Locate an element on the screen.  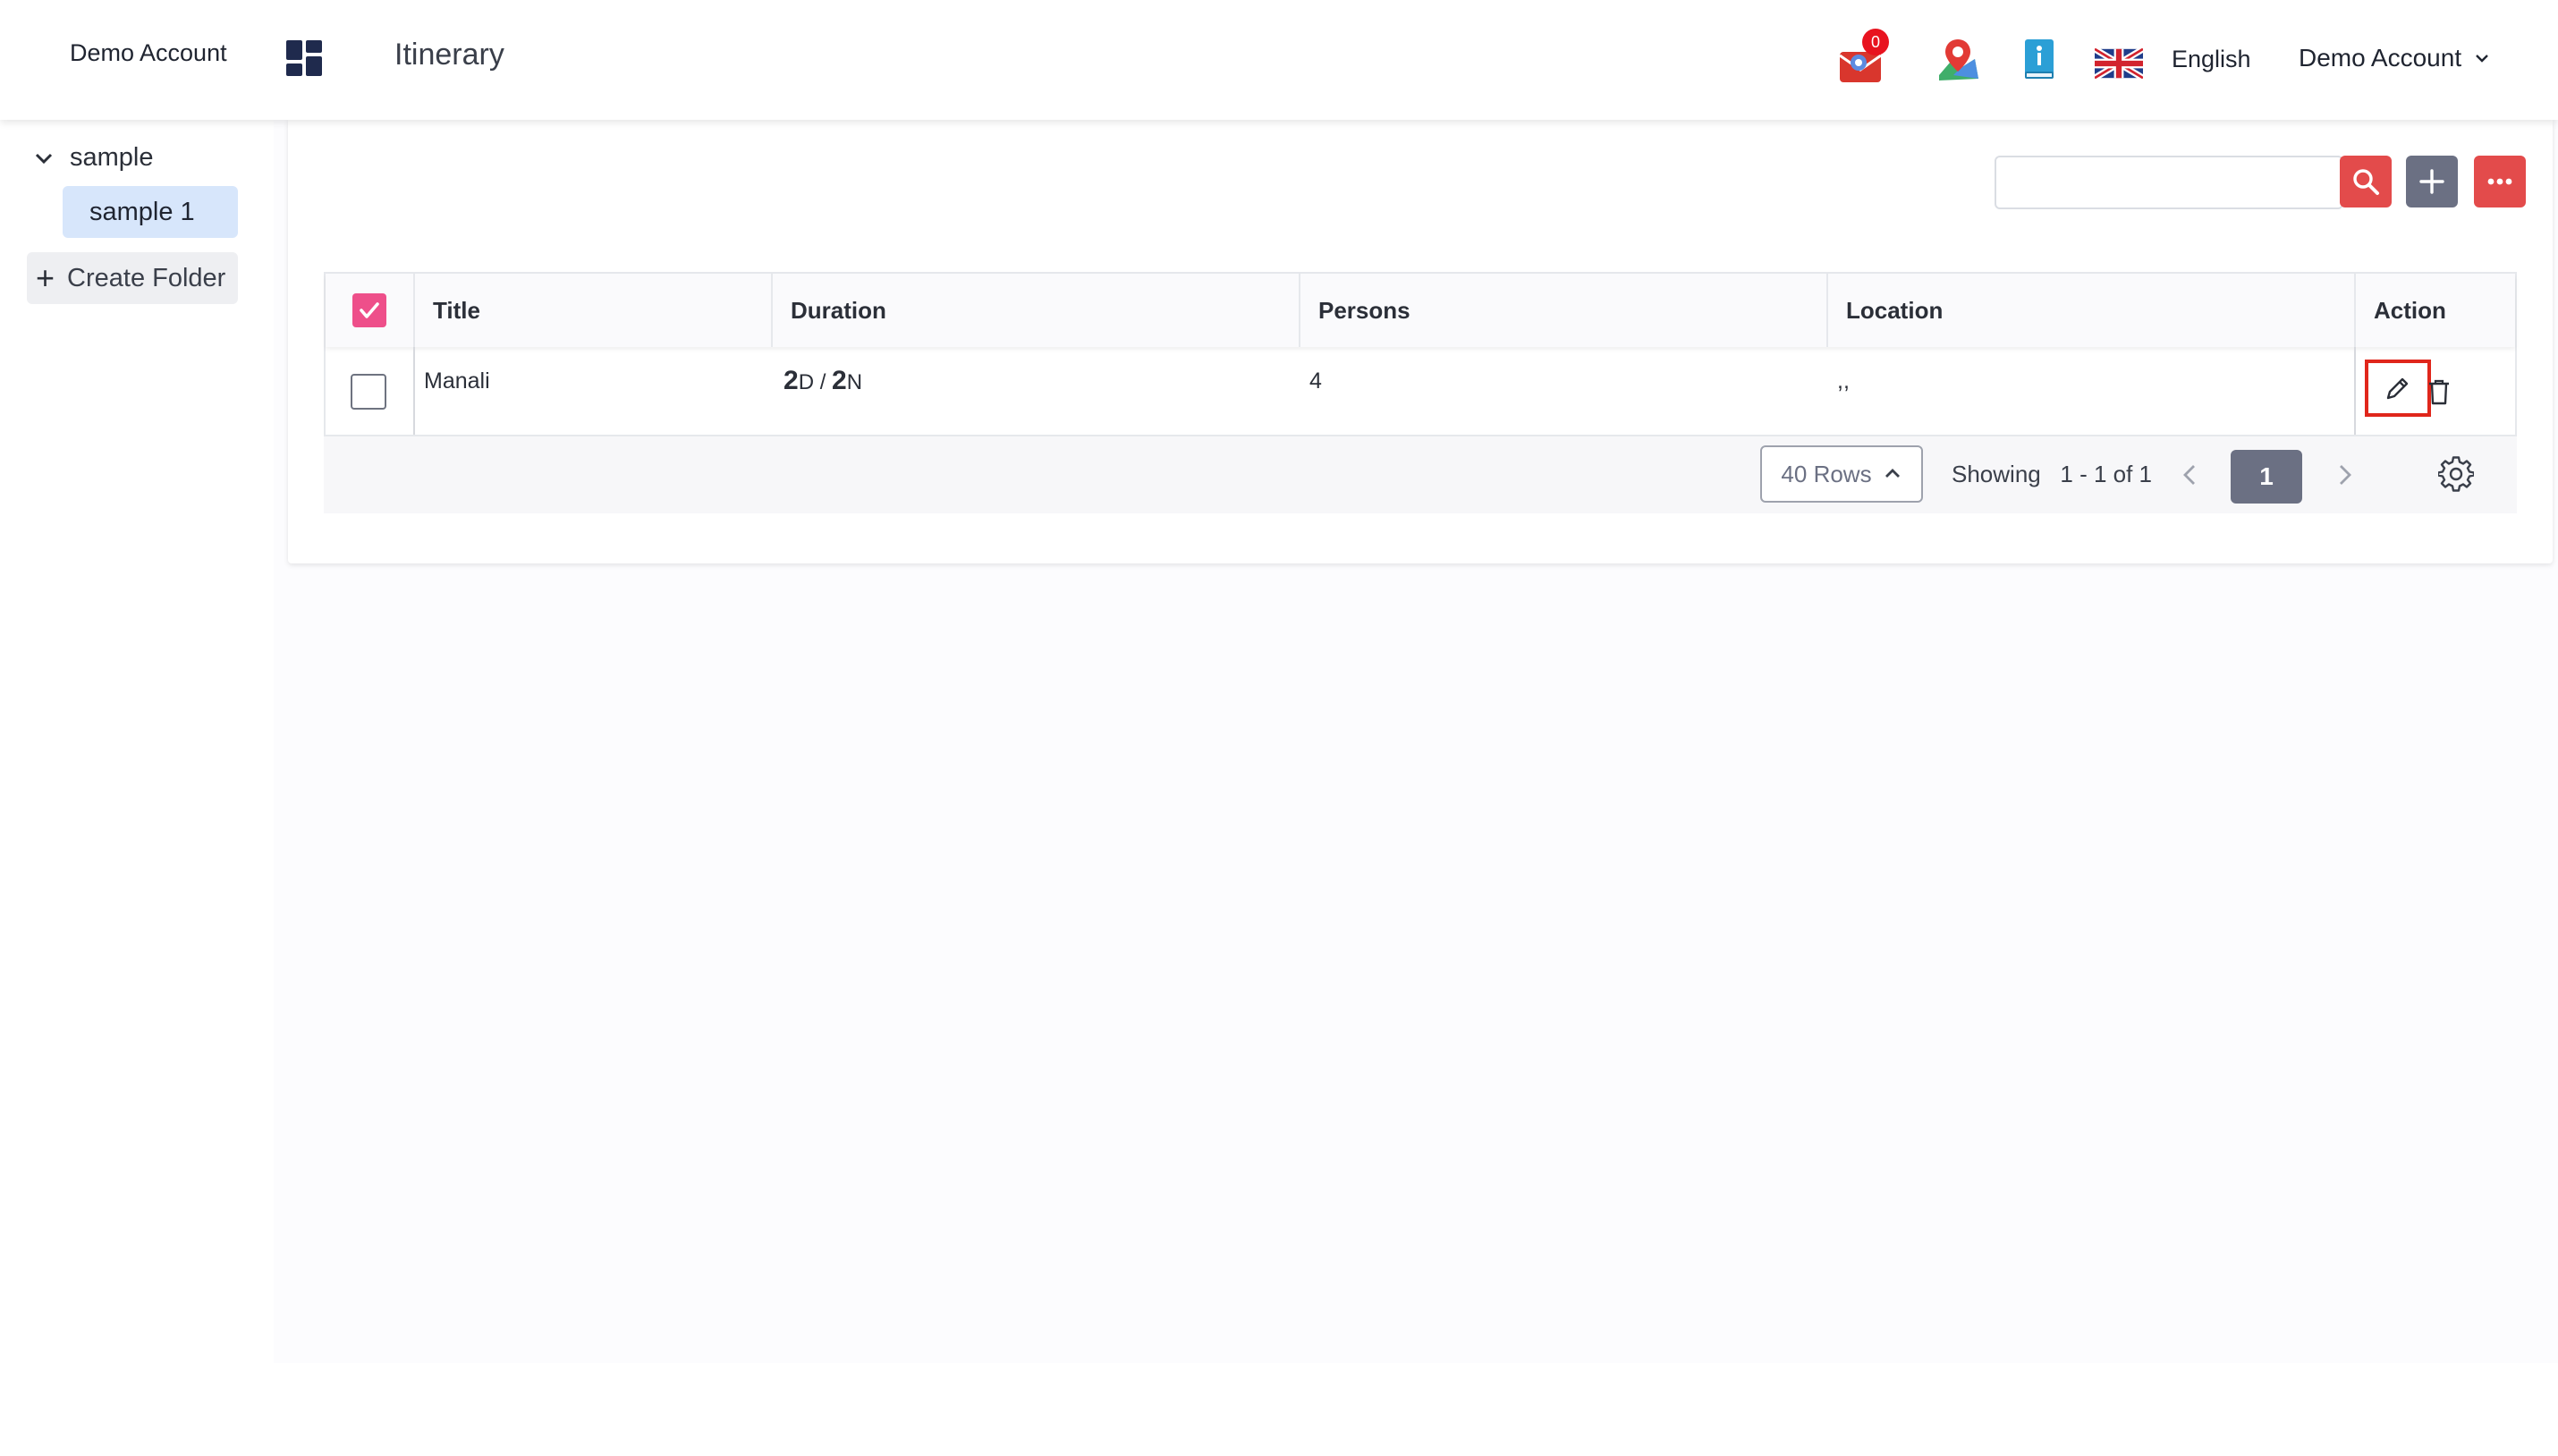
next-page-button is located at coordinates (2344, 475).